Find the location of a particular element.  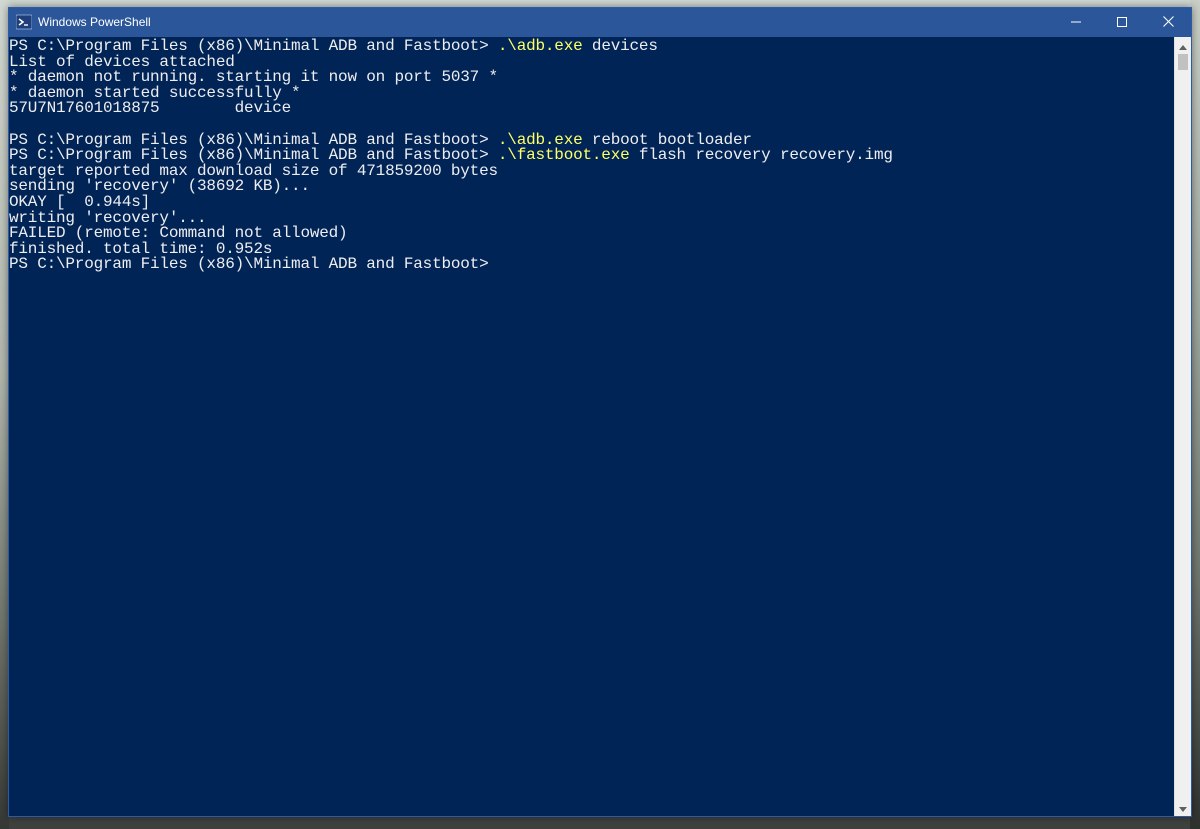

vertical-scrollbar is located at coordinates (1182, 426).